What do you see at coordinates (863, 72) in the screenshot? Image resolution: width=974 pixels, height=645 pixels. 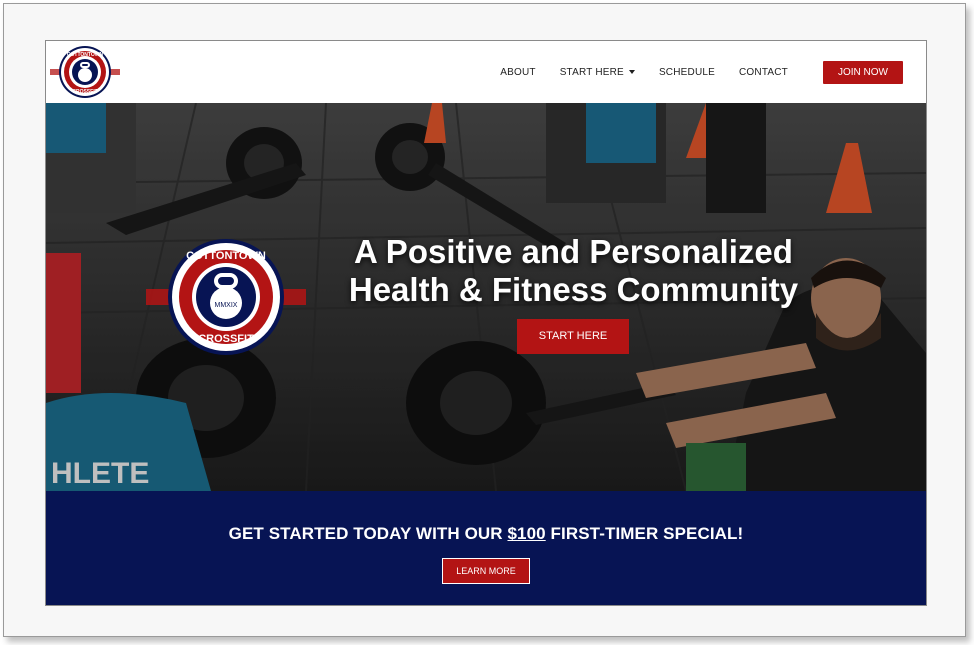 I see `join-now-button: JOIN NOW` at bounding box center [863, 72].